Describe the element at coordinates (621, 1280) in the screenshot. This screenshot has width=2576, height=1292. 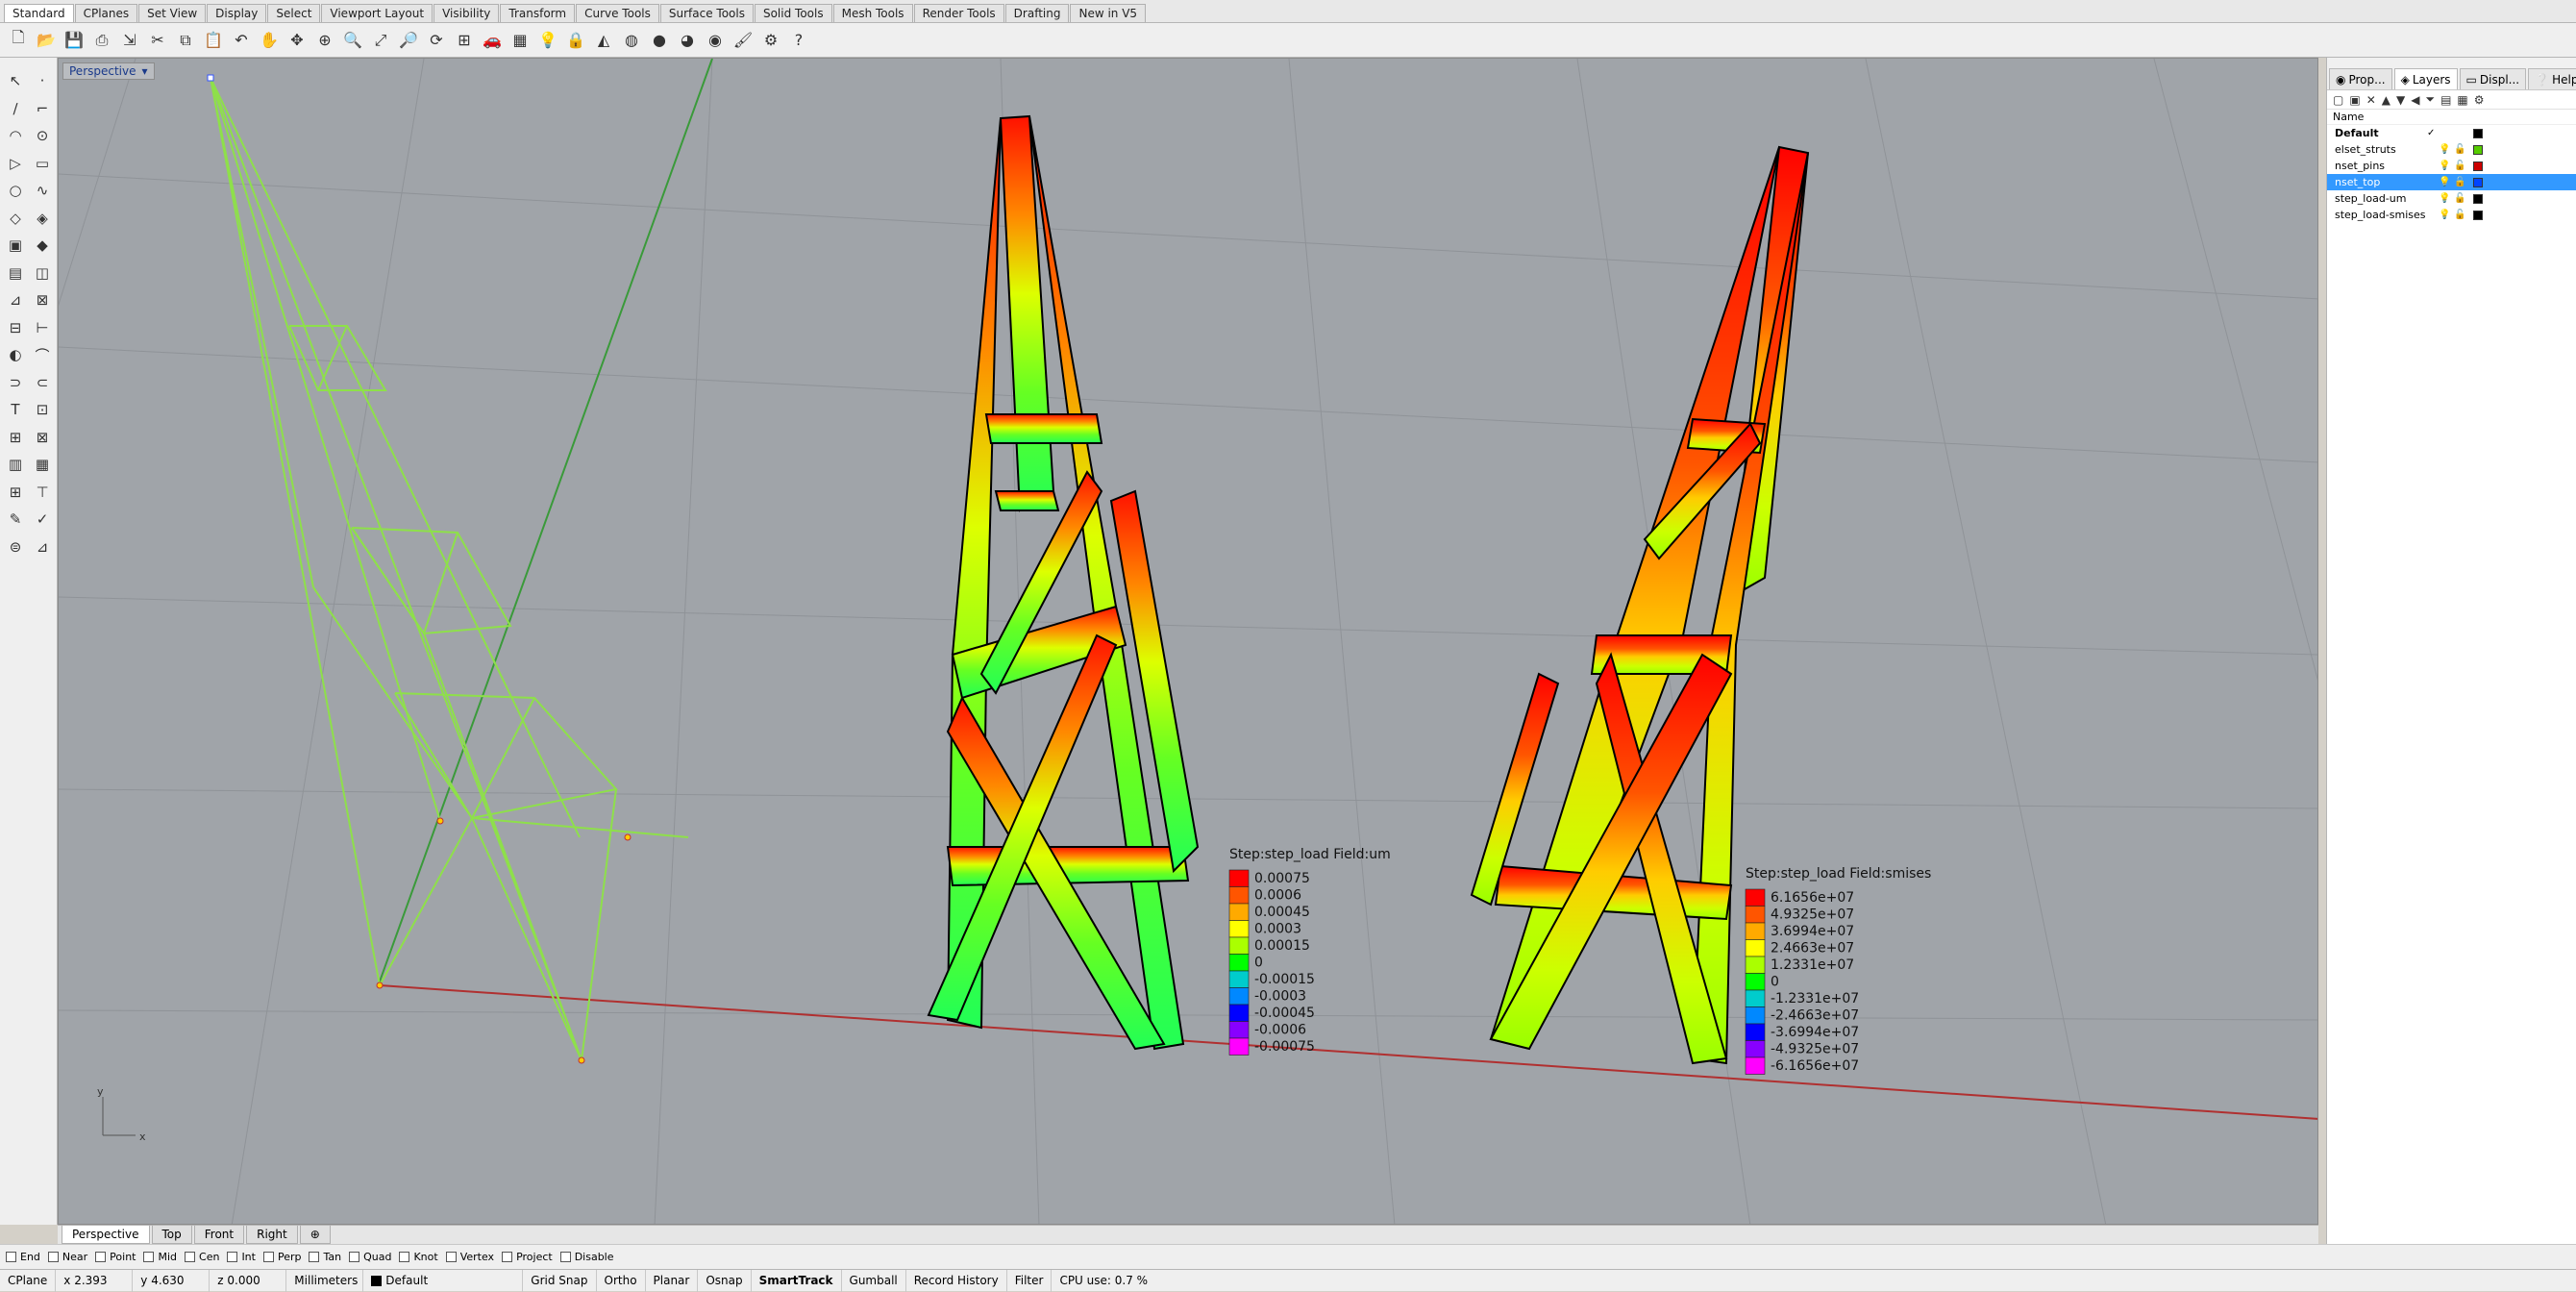
I see `ortho-toggle: Ortho` at that location.